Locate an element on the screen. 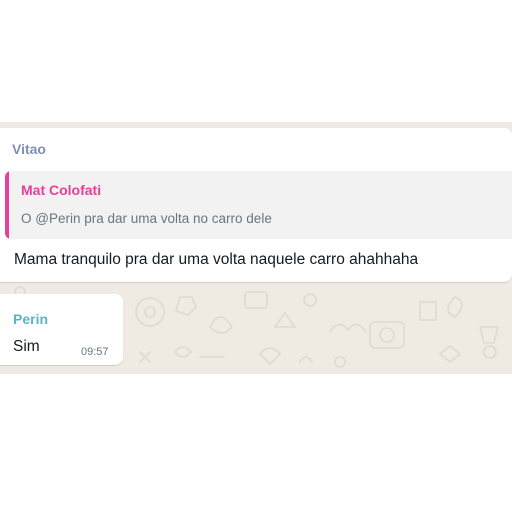 This screenshot has height=512, width=512. message-time: 09:57 is located at coordinates (95, 352).